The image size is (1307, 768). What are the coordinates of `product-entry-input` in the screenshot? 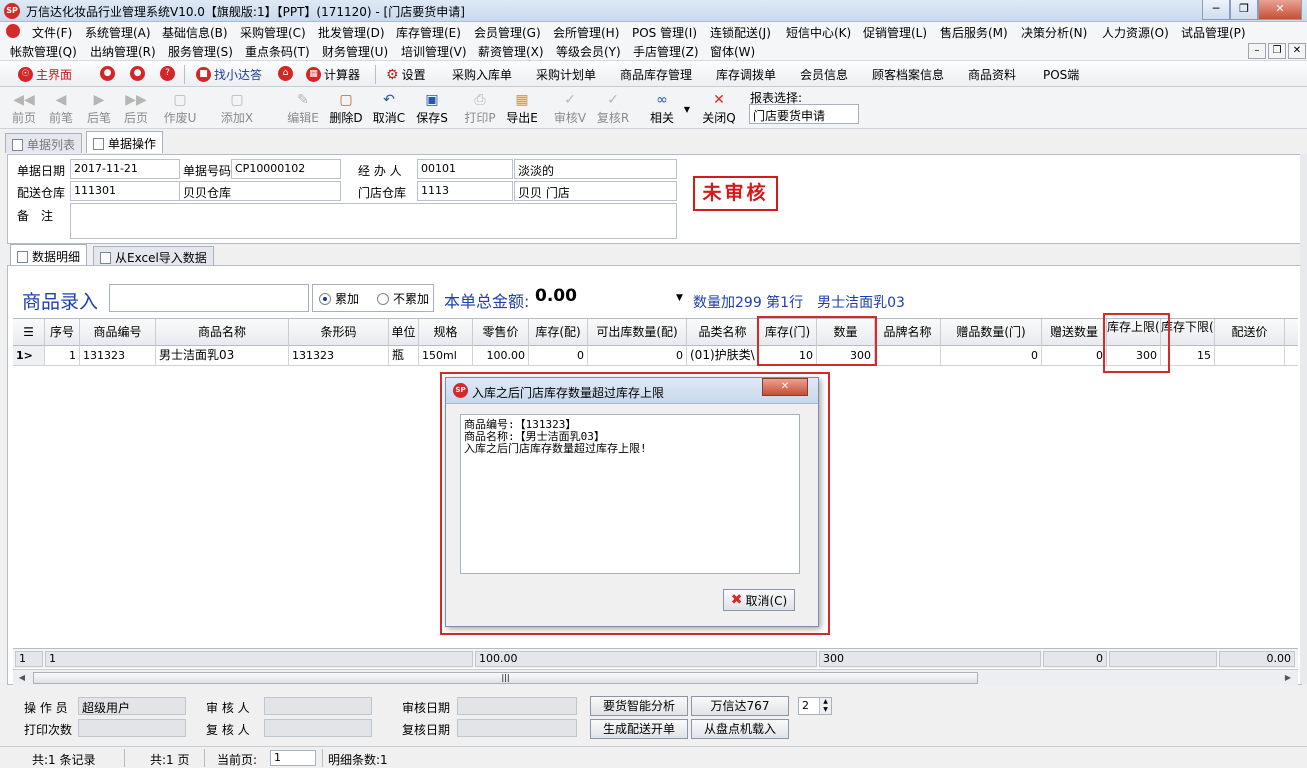 It's located at (209, 298).